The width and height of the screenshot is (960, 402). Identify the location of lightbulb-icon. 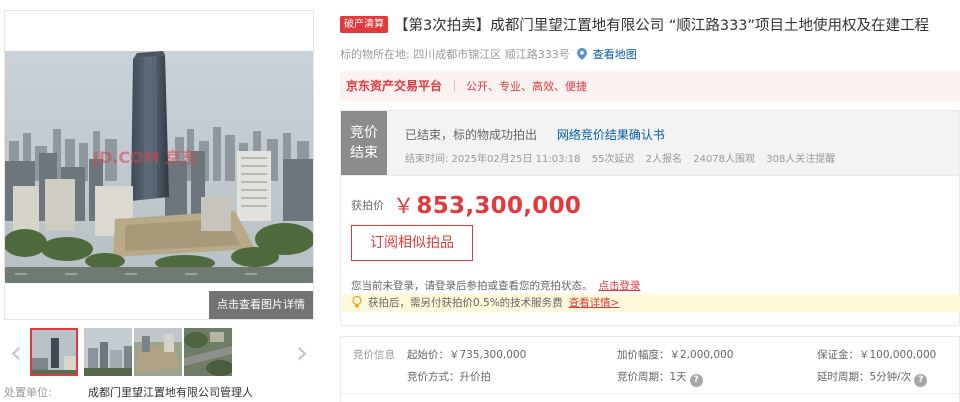
(357, 302).